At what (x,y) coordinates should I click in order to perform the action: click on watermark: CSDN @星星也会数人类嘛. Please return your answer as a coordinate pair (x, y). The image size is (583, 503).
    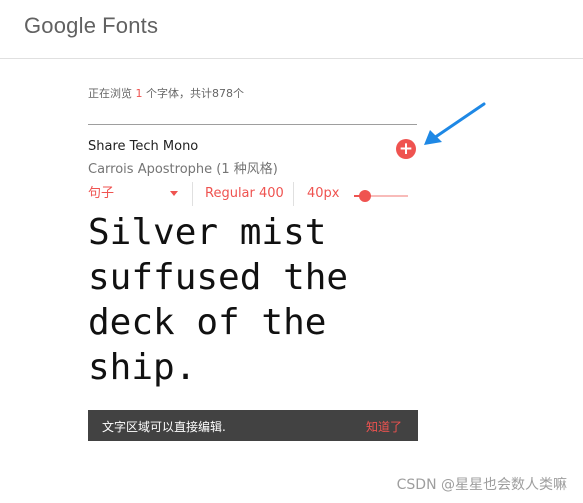
    Looking at the image, I should click on (481, 485).